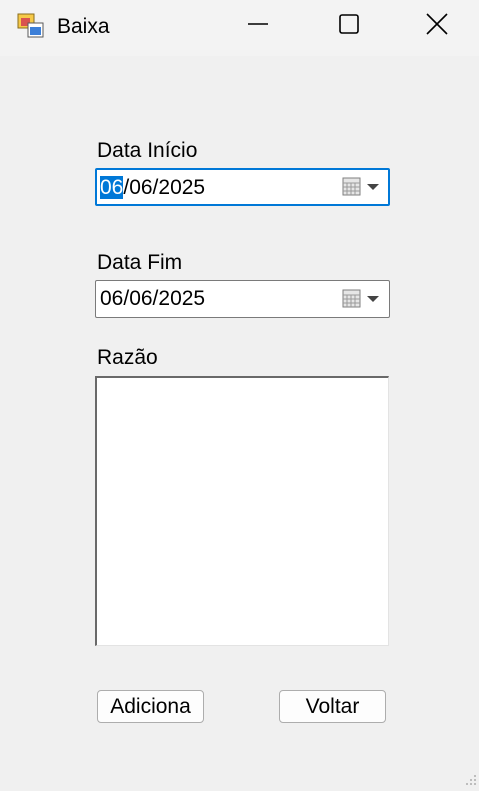 This screenshot has width=479, height=791. What do you see at coordinates (147, 150) in the screenshot?
I see `start-date-label: Data Início` at bounding box center [147, 150].